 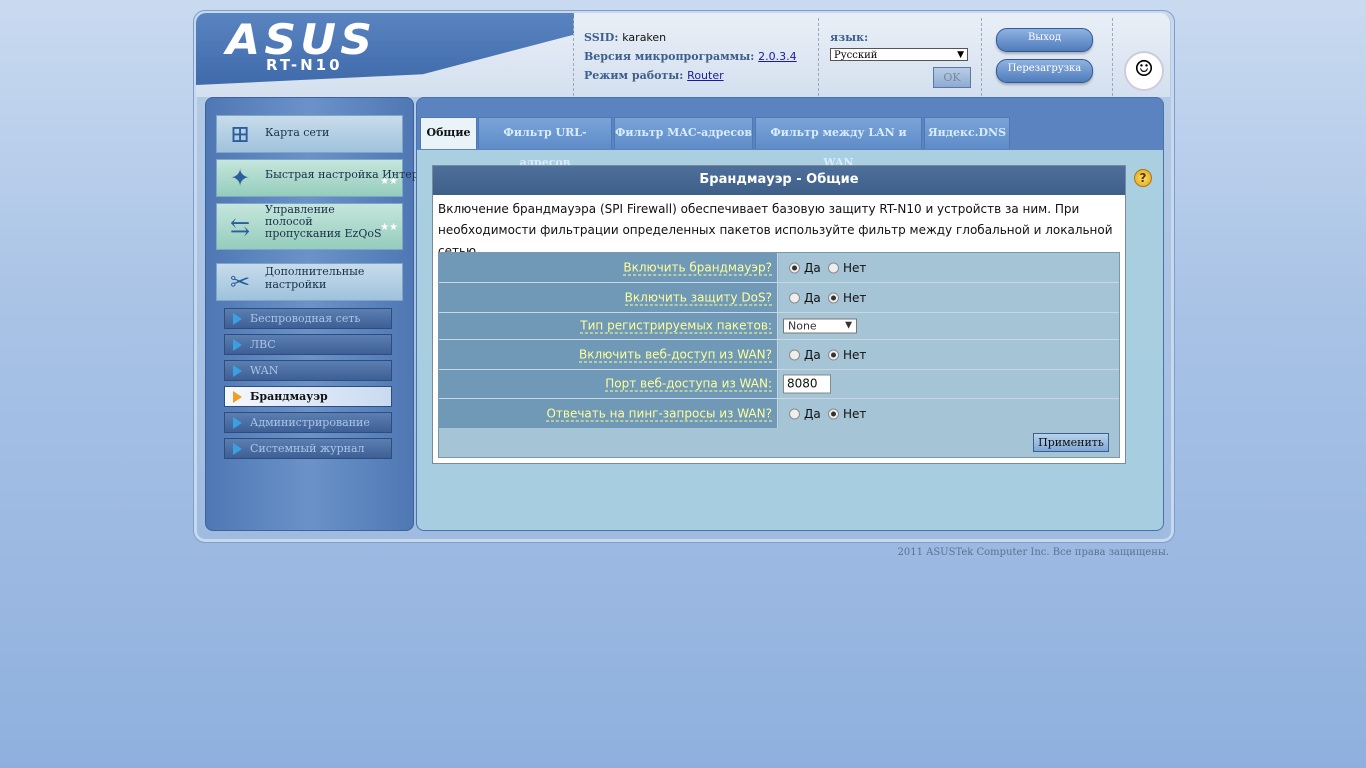 I want to click on dos-no-radio, so click(x=833, y=297).